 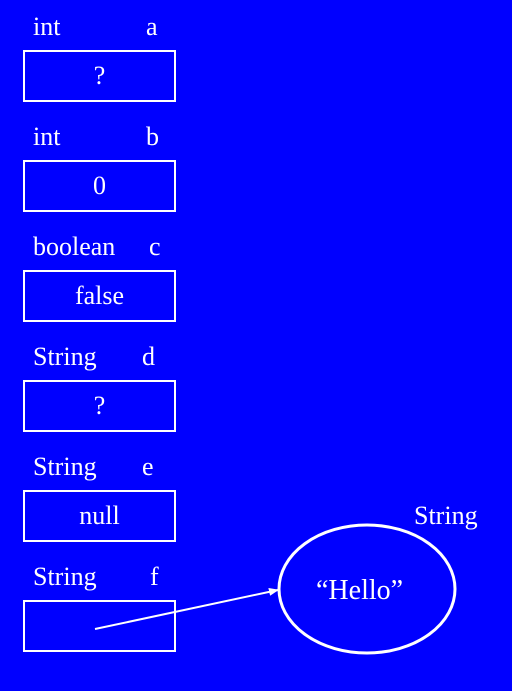 I want to click on object-value: “Hello”, so click(x=360, y=590).